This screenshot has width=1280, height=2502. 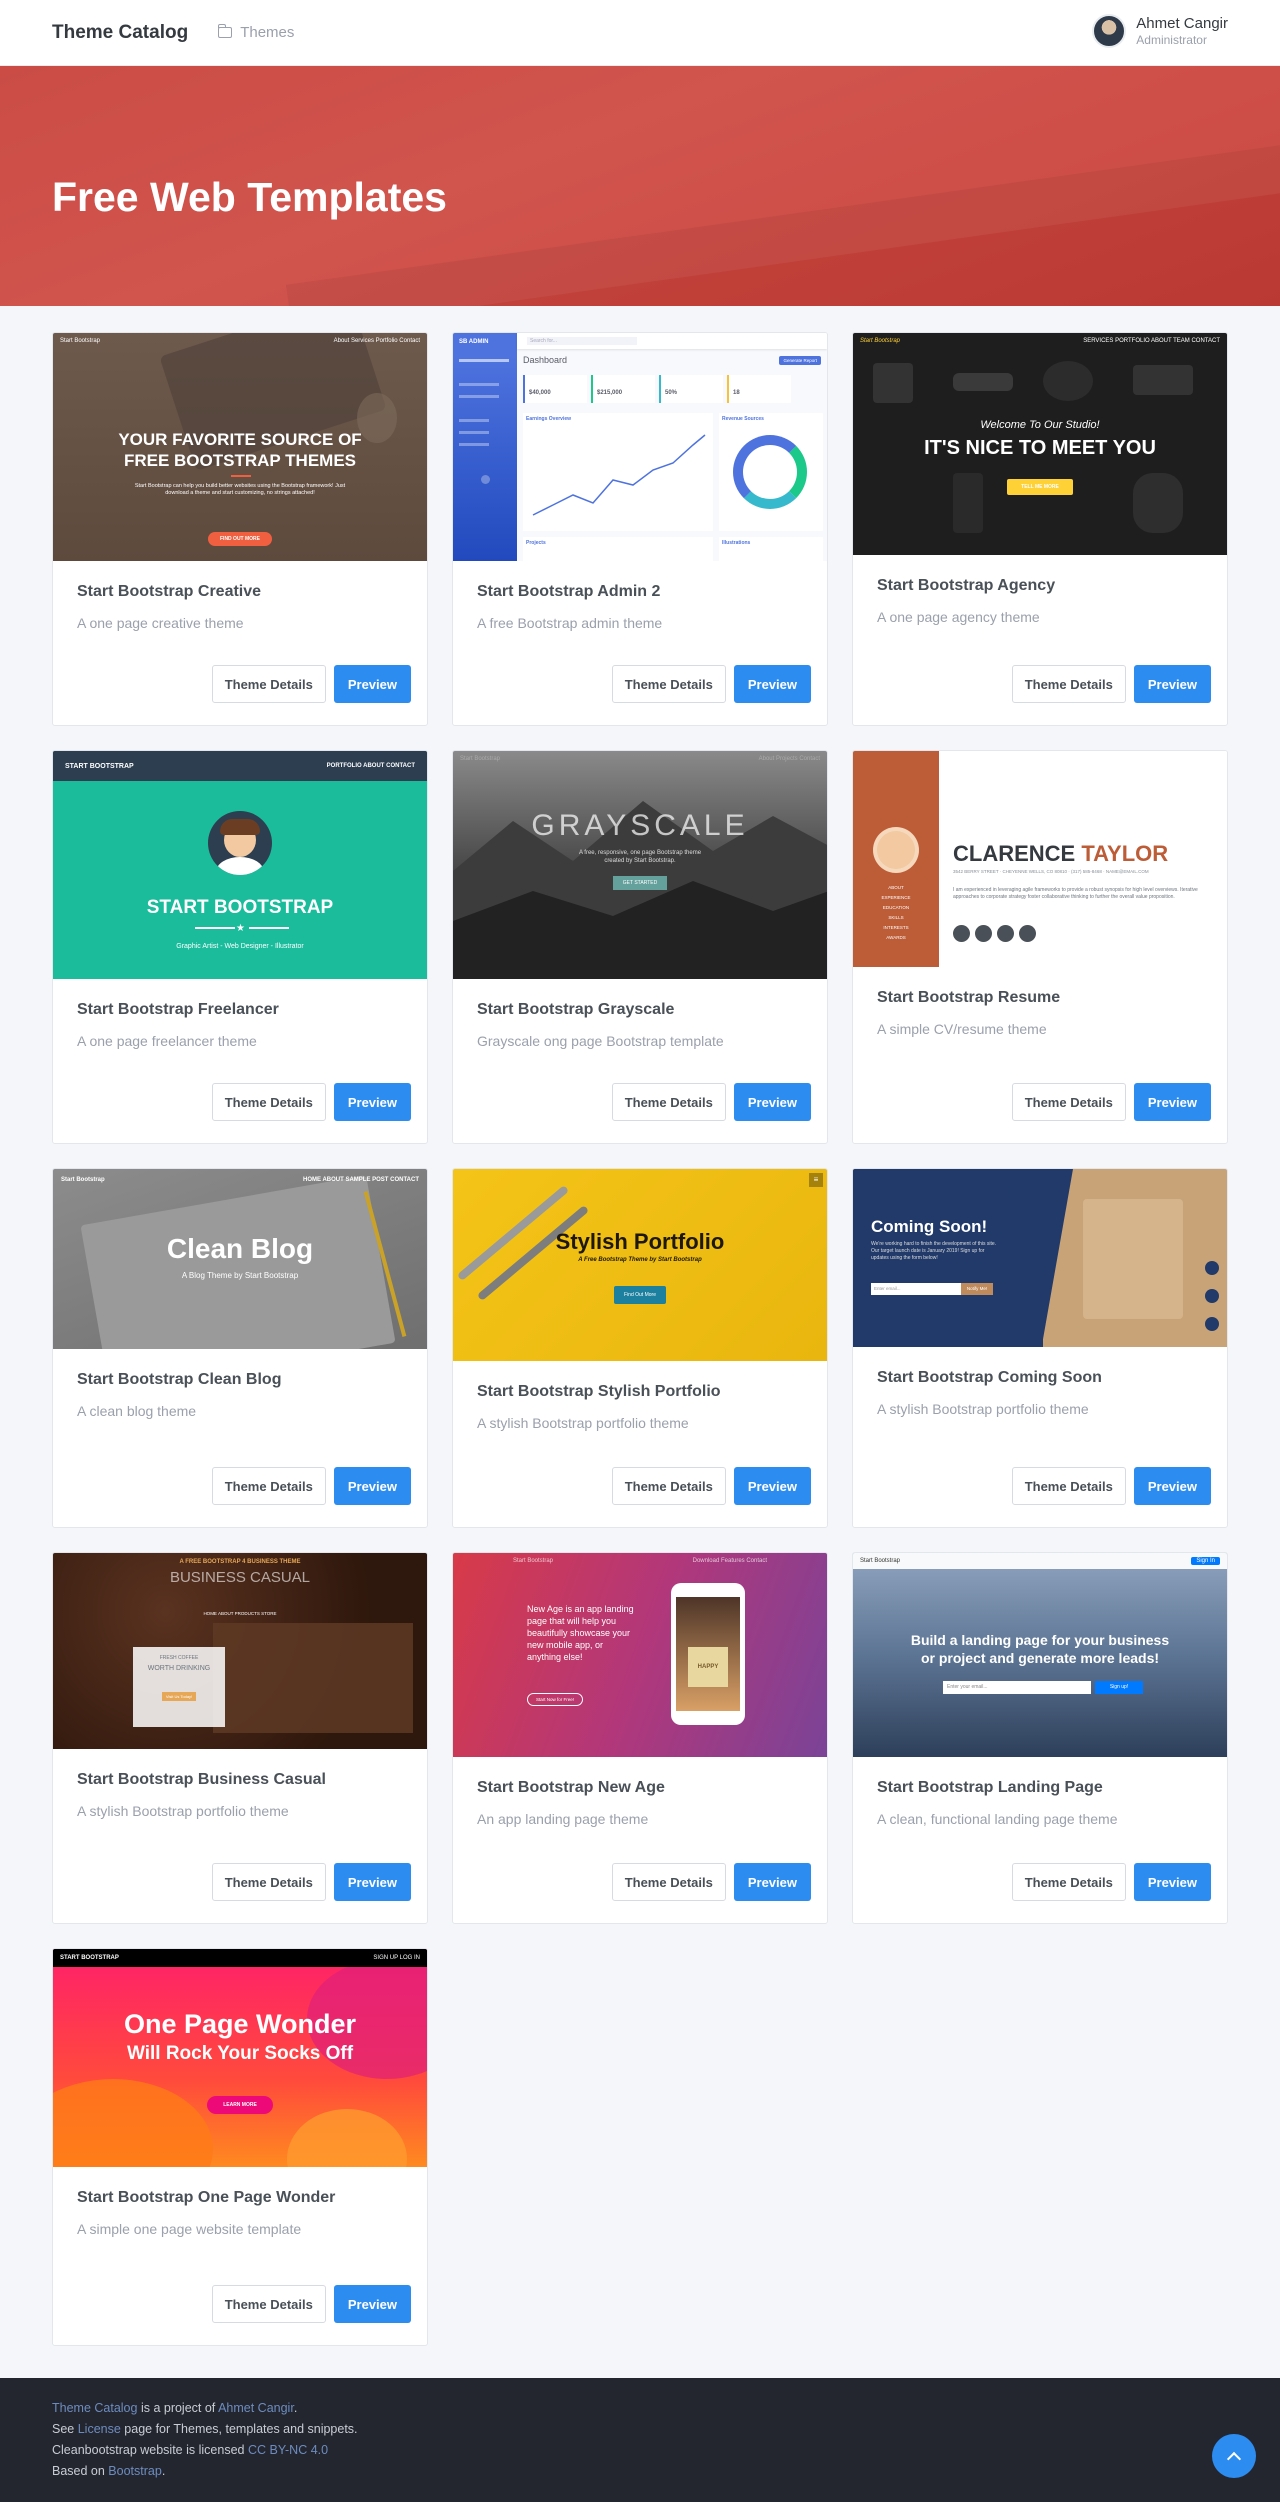 What do you see at coordinates (1109, 31) in the screenshot?
I see `avatar` at bounding box center [1109, 31].